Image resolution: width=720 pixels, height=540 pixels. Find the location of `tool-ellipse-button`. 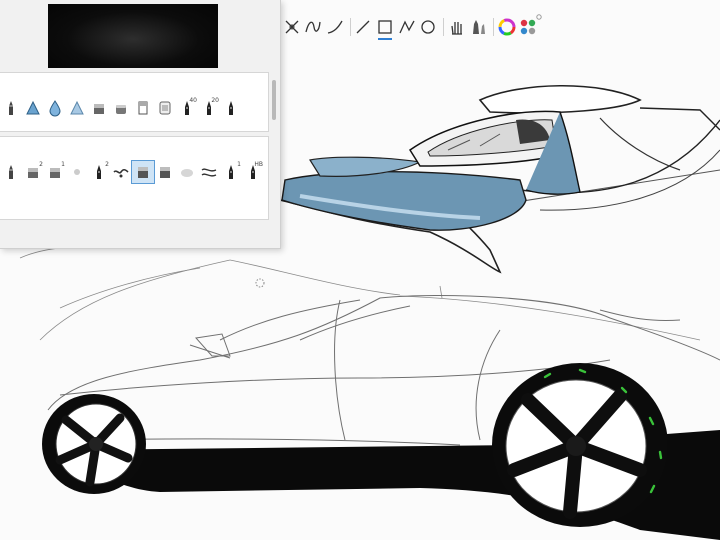

tool-ellipse-button is located at coordinates (428, 27).